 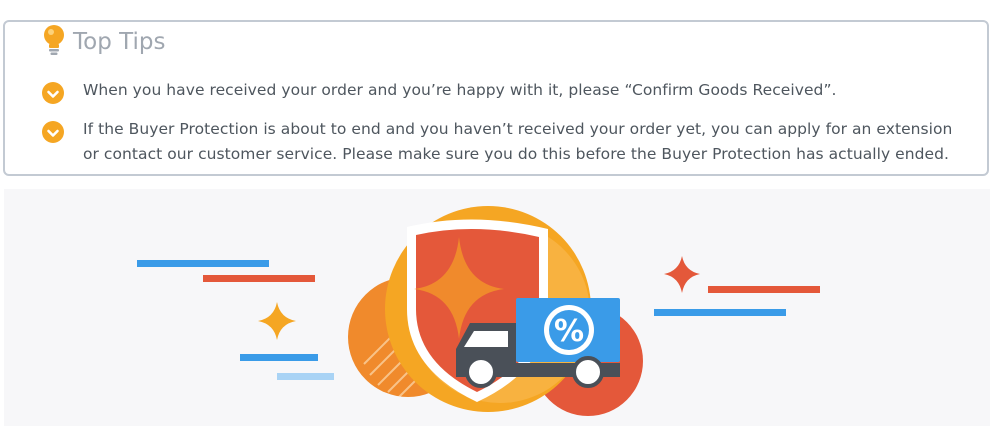 I want to click on section-title: Top Tips, so click(x=119, y=42).